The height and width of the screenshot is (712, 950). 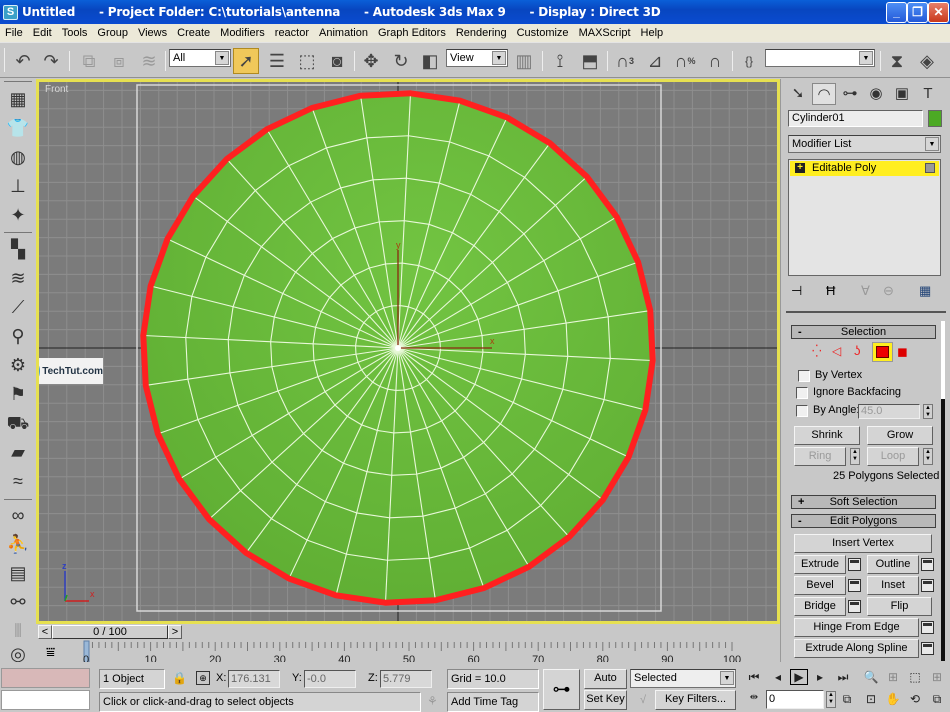 What do you see at coordinates (685, 61) in the screenshot?
I see `percent-snap-icon: ∩%` at bounding box center [685, 61].